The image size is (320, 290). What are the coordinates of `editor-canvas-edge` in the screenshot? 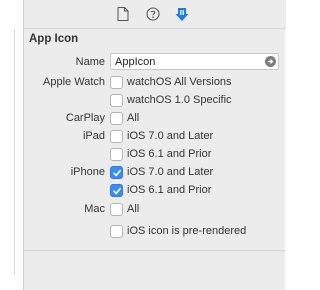 It's located at (11, 145).